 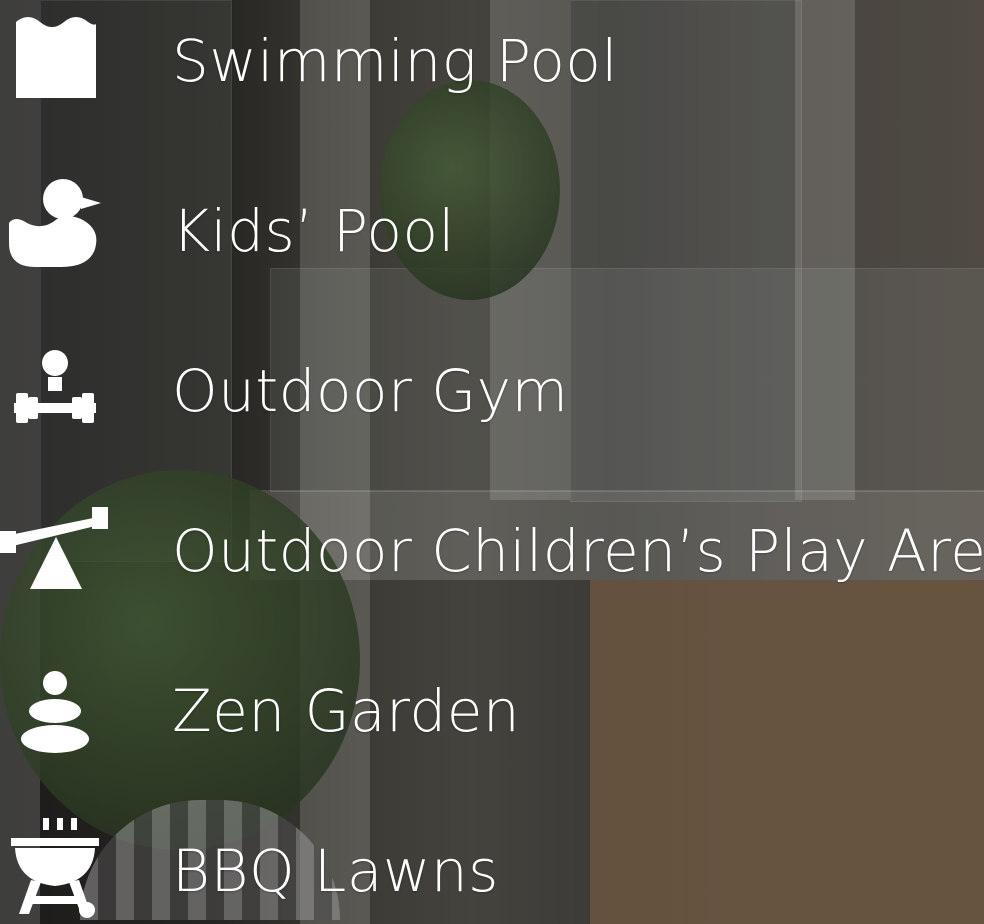 I want to click on amenity-label: Kids’ Pool, so click(x=314, y=231).